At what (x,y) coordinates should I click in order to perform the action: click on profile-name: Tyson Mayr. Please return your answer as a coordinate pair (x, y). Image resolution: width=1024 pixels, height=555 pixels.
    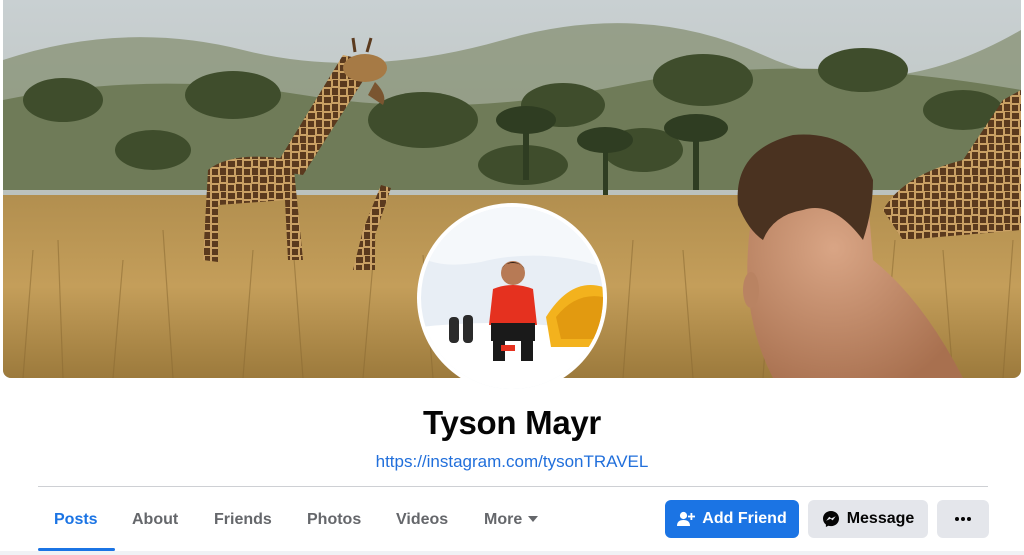
    Looking at the image, I should click on (512, 422).